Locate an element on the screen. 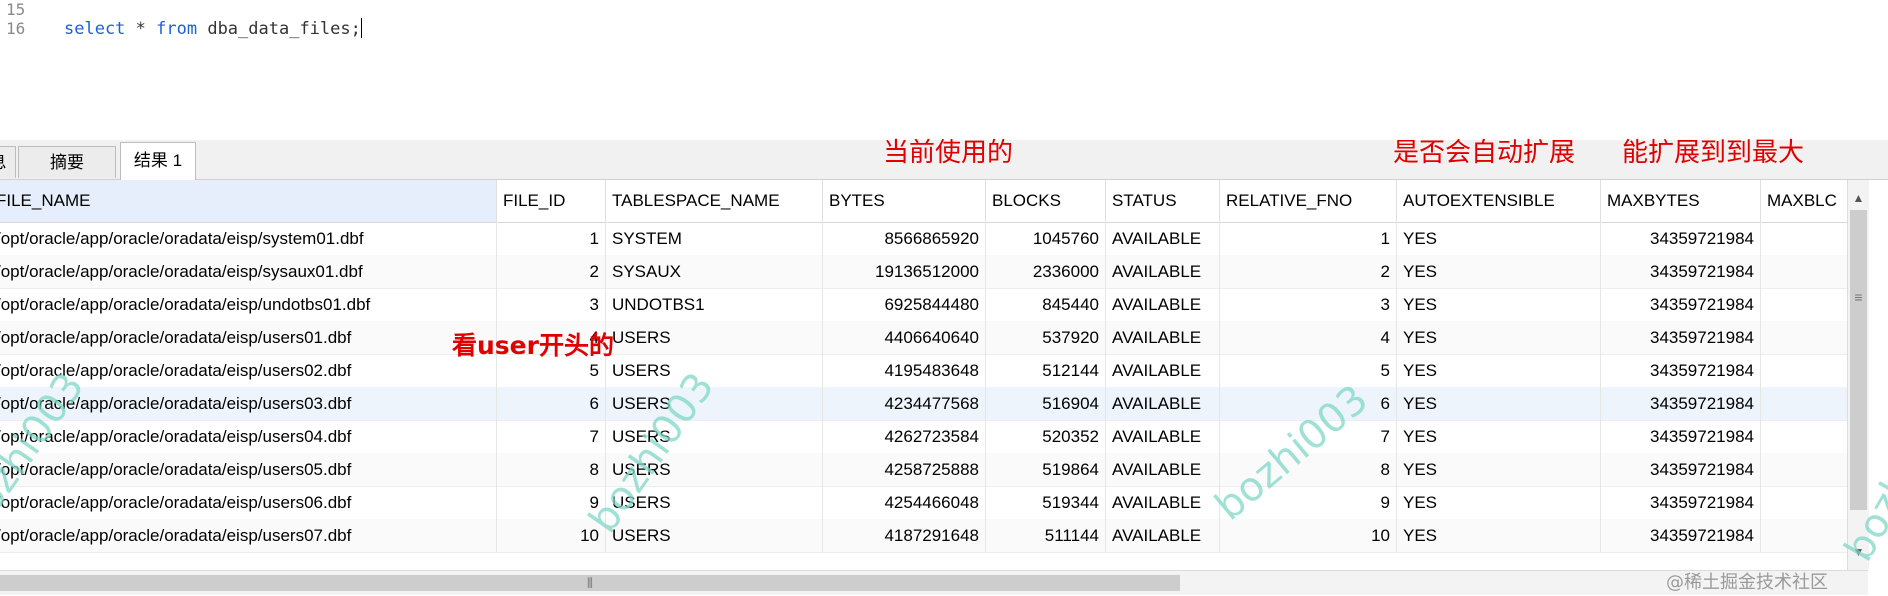 Image resolution: width=1888 pixels, height=596 pixels. table-cell: 2336000 is located at coordinates (1046, 271).